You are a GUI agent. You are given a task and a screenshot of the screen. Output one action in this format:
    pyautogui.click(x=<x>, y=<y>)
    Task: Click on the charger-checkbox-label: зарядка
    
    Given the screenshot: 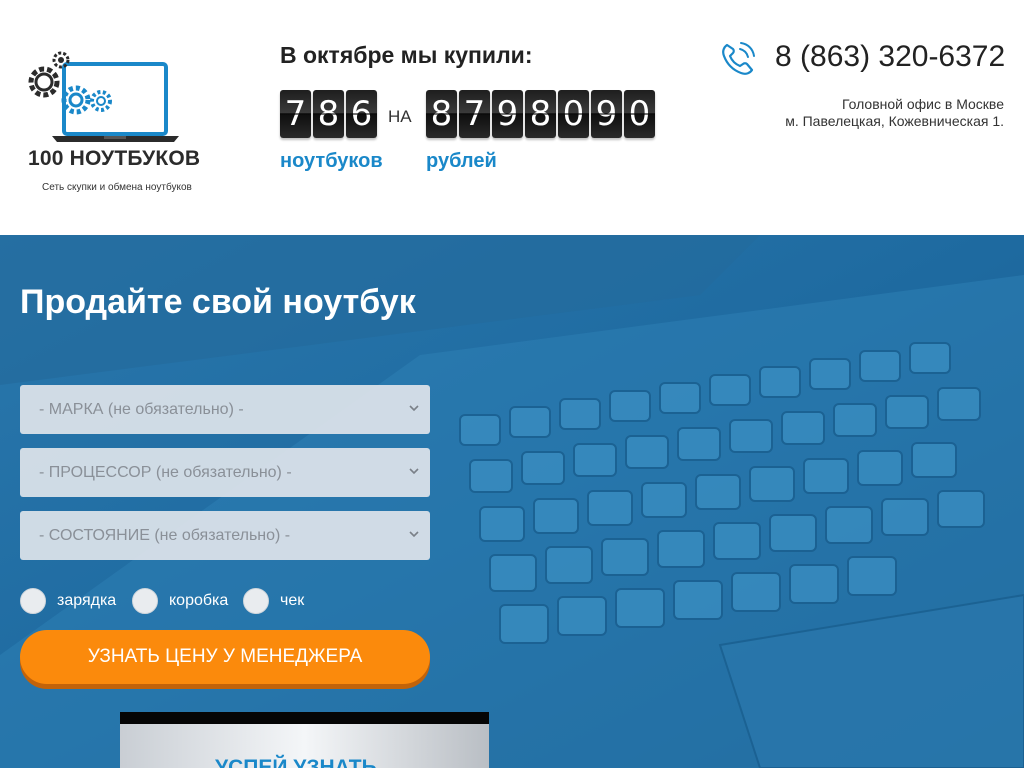 What is the action you would take?
    pyautogui.click(x=86, y=601)
    